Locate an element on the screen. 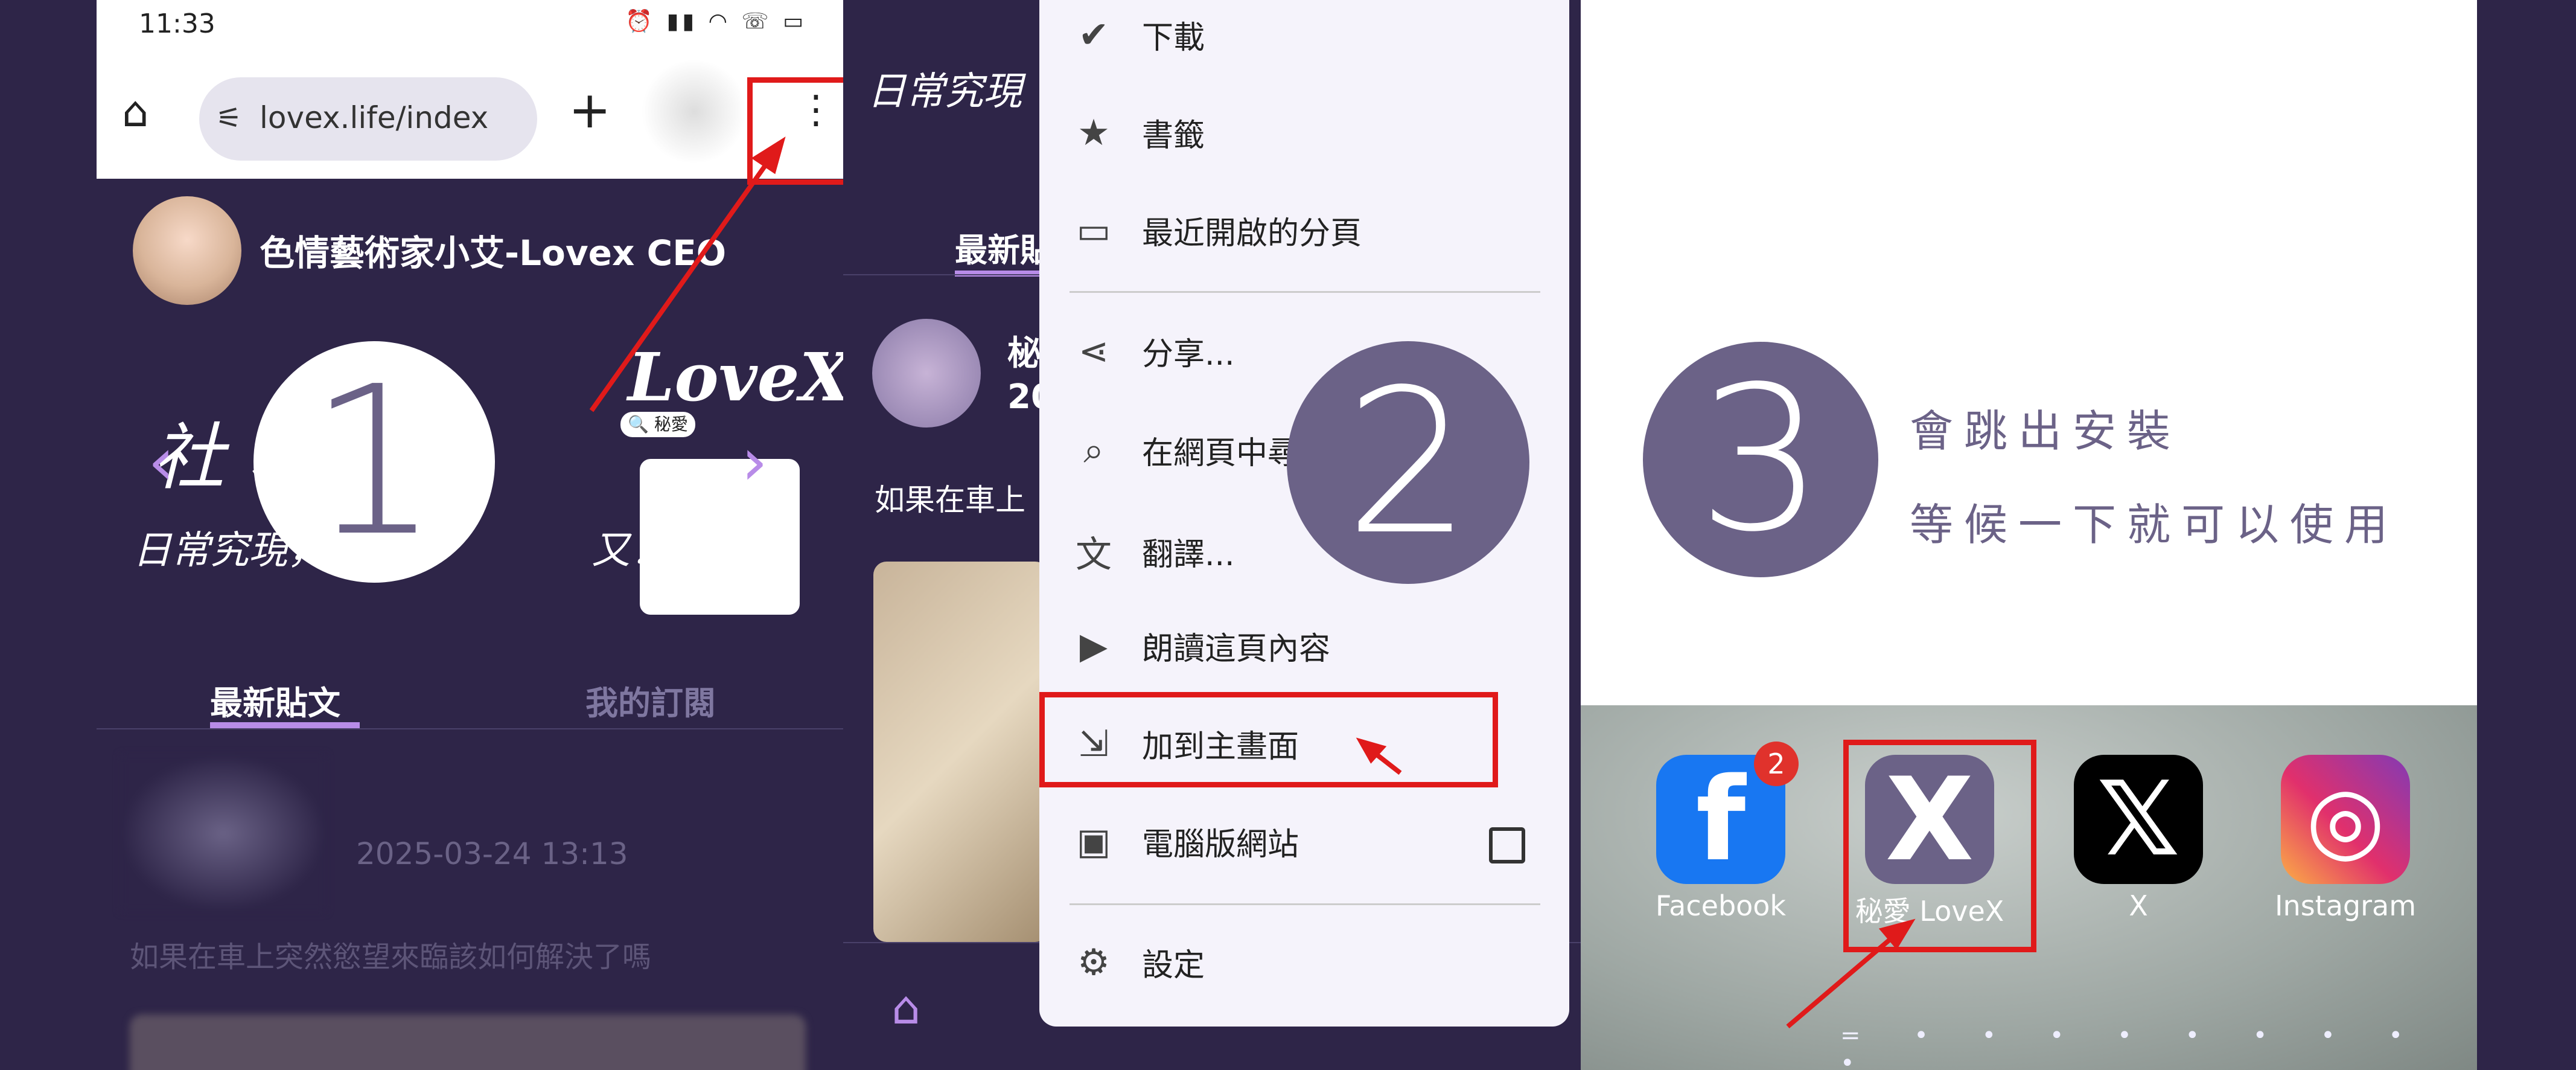 This screenshot has height=1070, width=2576. arrow-to-menu is located at coordinates (683, 280).